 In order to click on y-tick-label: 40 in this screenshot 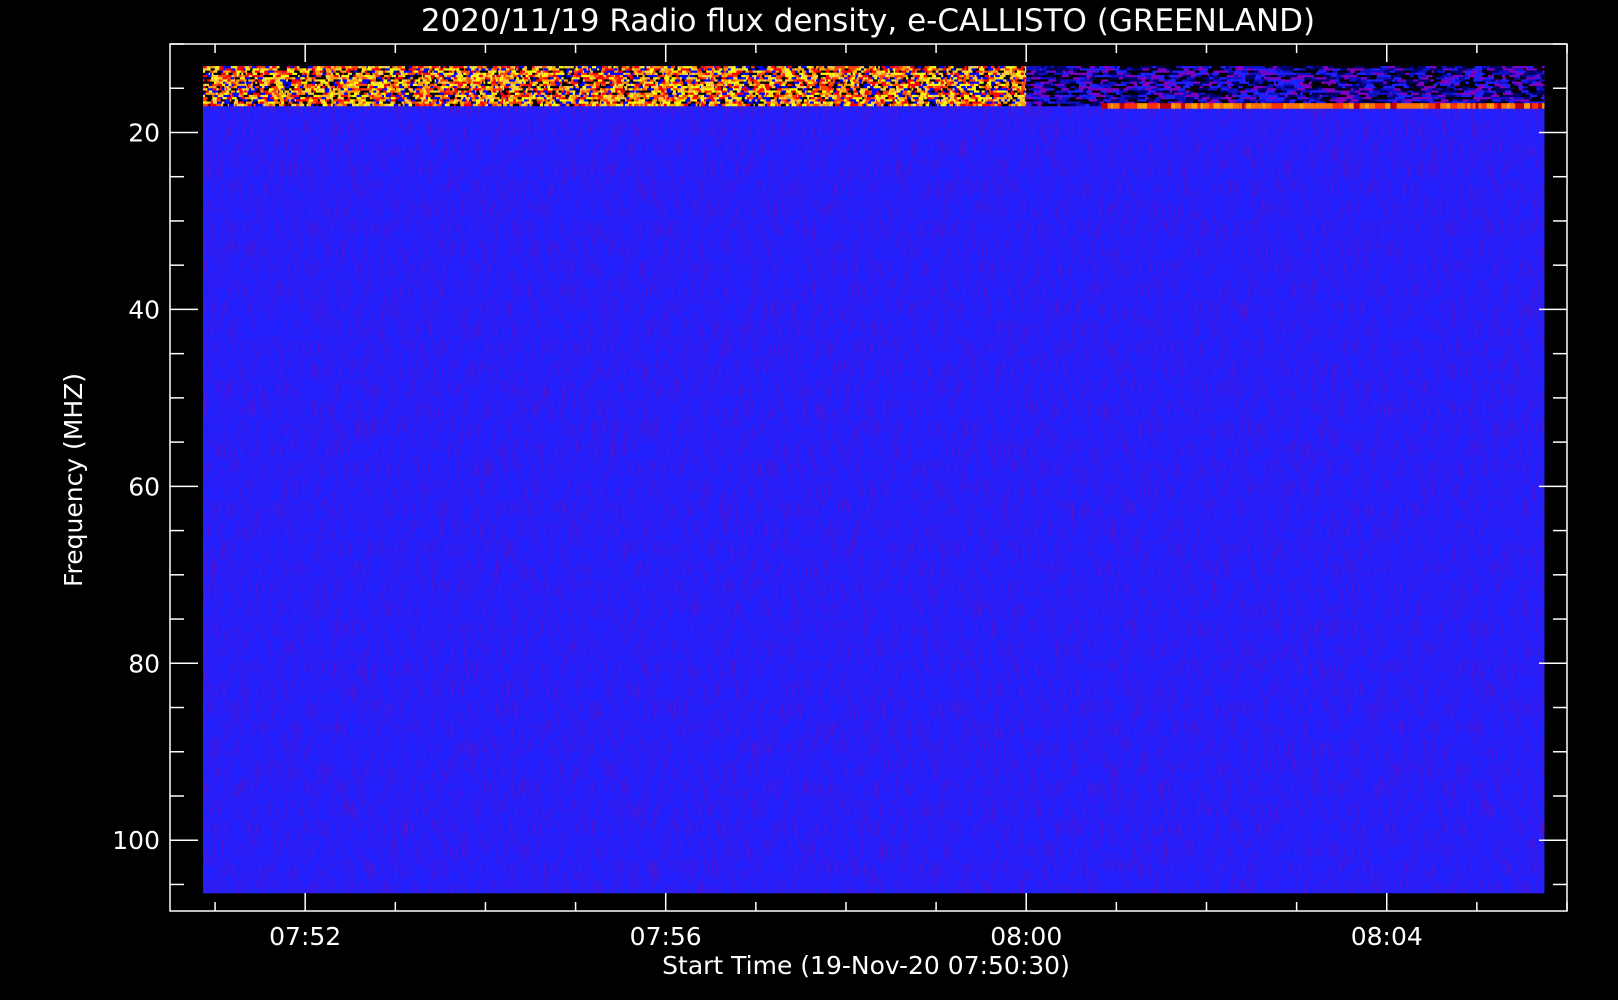, I will do `click(144, 309)`.